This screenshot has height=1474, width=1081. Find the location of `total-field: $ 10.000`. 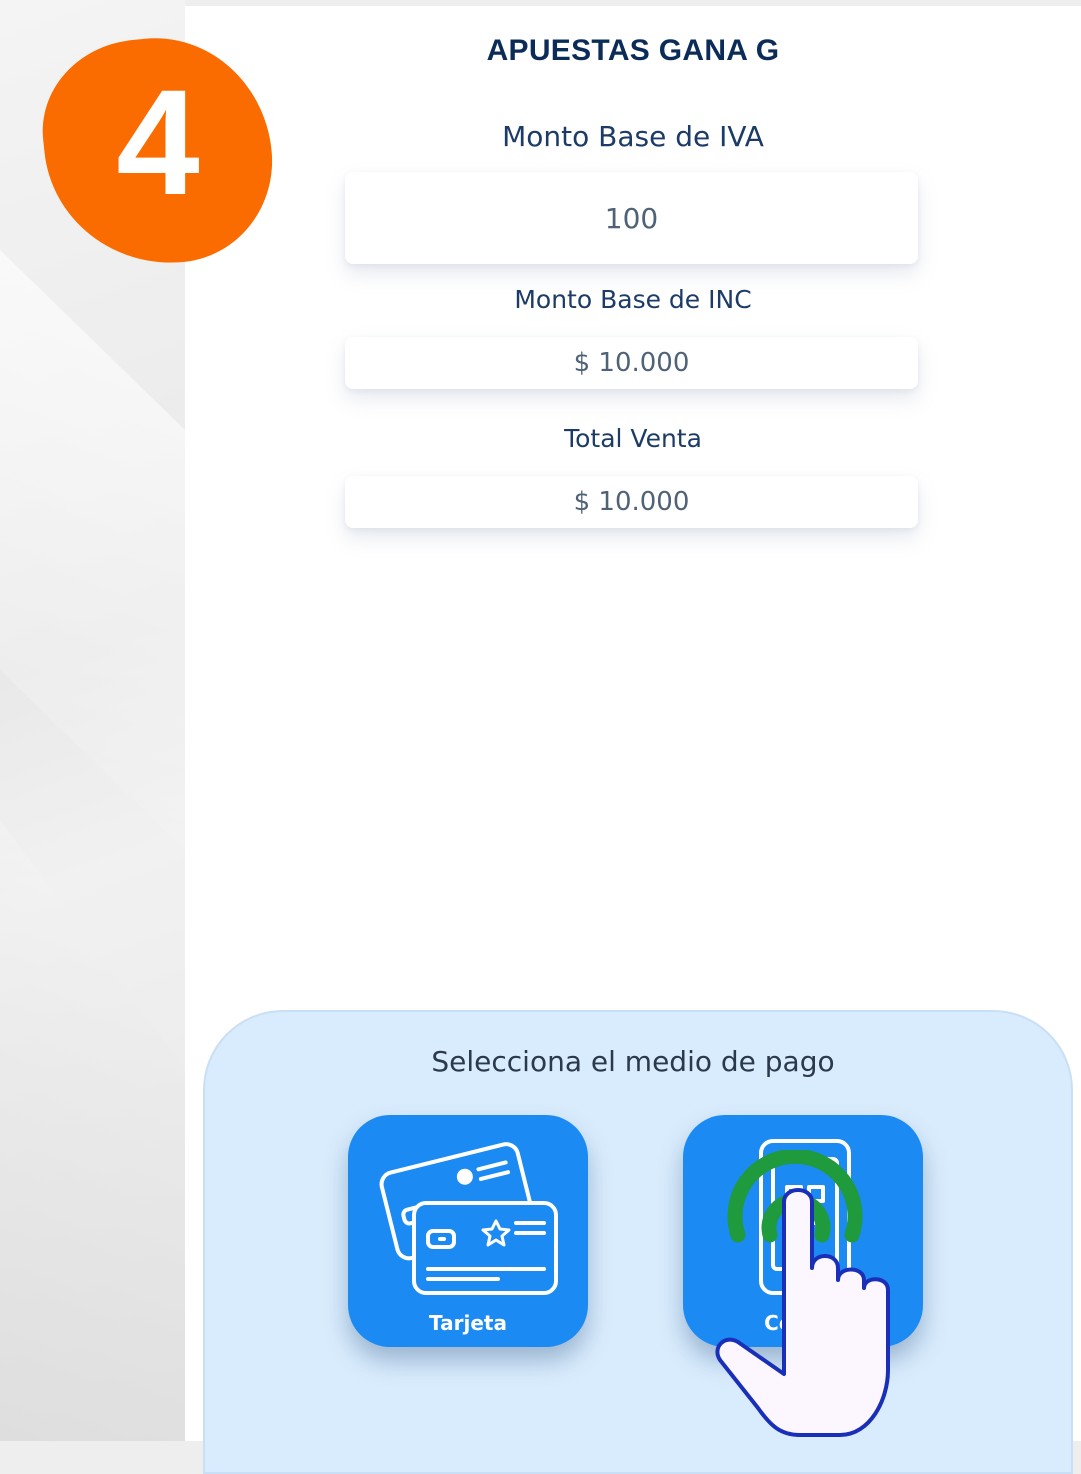

total-field: $ 10.000 is located at coordinates (631, 502).